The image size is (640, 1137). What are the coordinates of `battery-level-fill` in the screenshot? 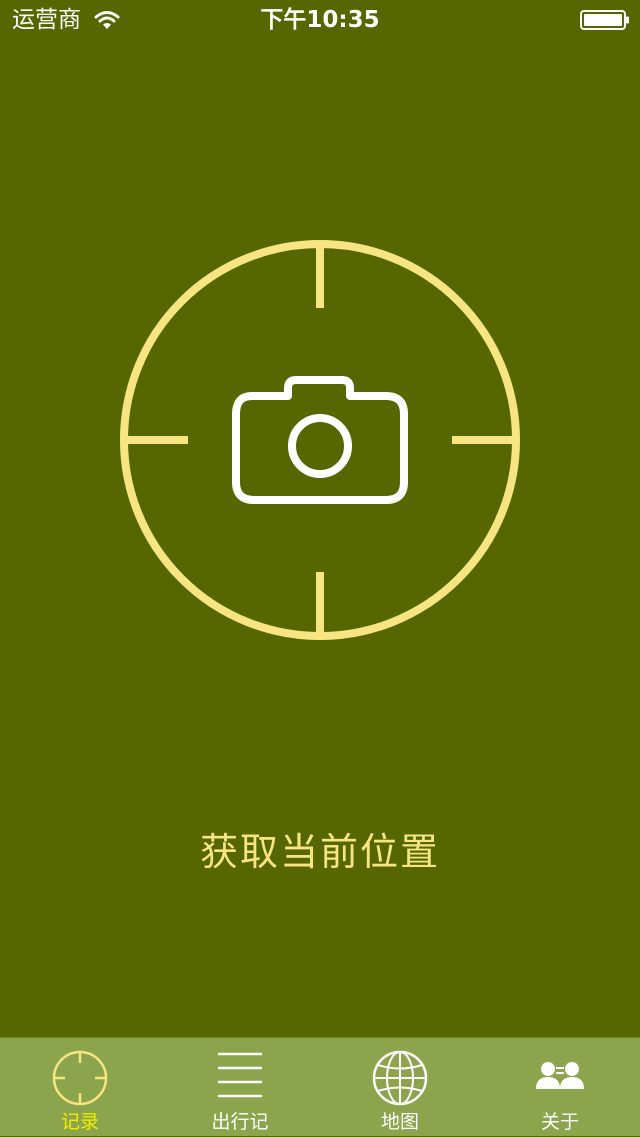 It's located at (603, 20).